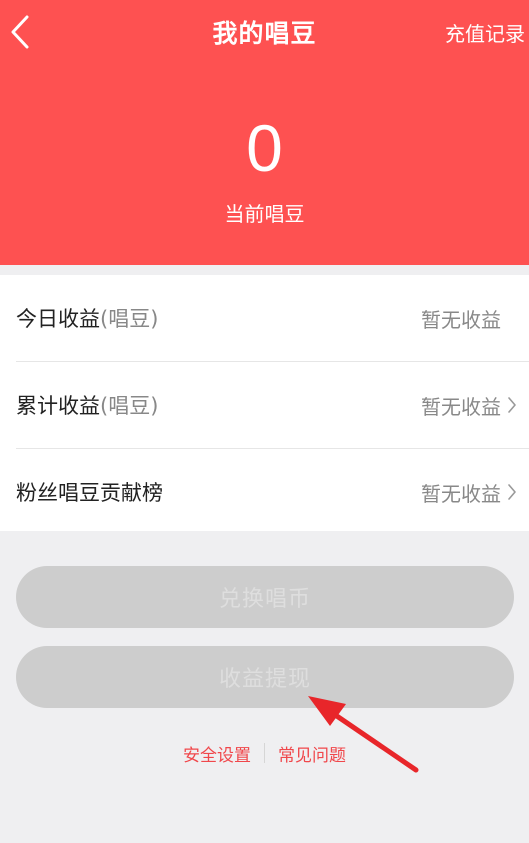  What do you see at coordinates (265, 677) in the screenshot?
I see `withdraw-earnings-button: 收益提现` at bounding box center [265, 677].